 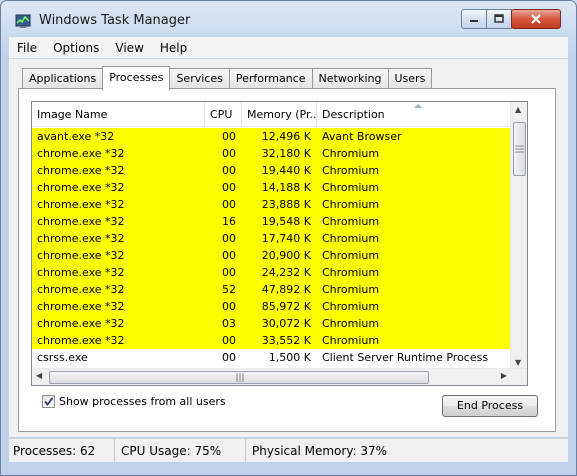 What do you see at coordinates (229, 323) in the screenshot?
I see `cell-cpu: 03` at bounding box center [229, 323].